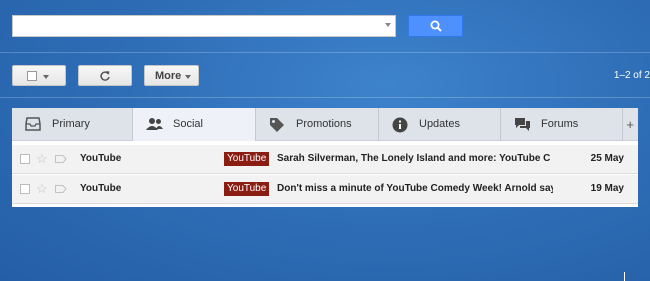  I want to click on tab-label: Updates, so click(439, 124).